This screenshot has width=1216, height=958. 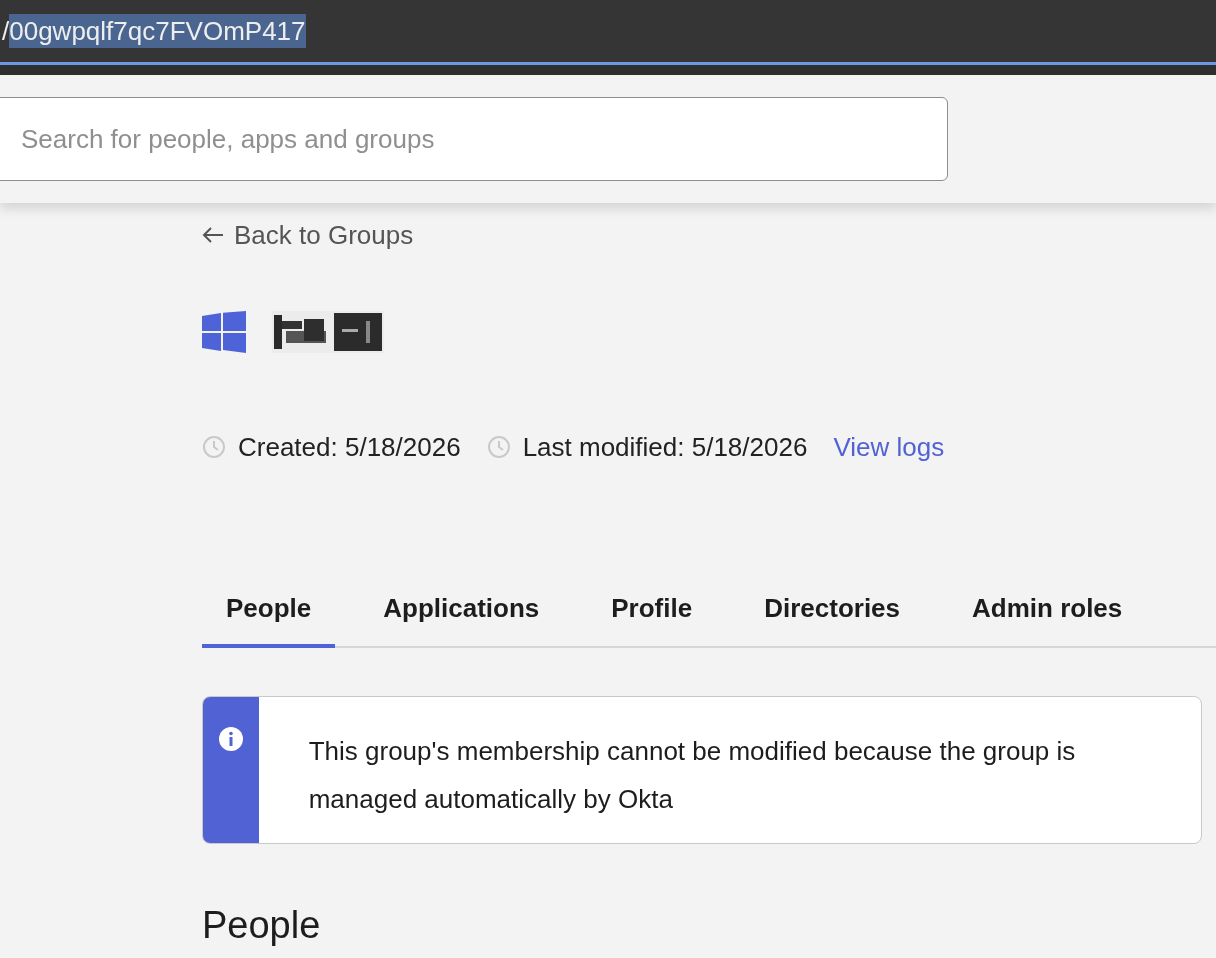 I want to click on tab: Directories, so click(x=832, y=616).